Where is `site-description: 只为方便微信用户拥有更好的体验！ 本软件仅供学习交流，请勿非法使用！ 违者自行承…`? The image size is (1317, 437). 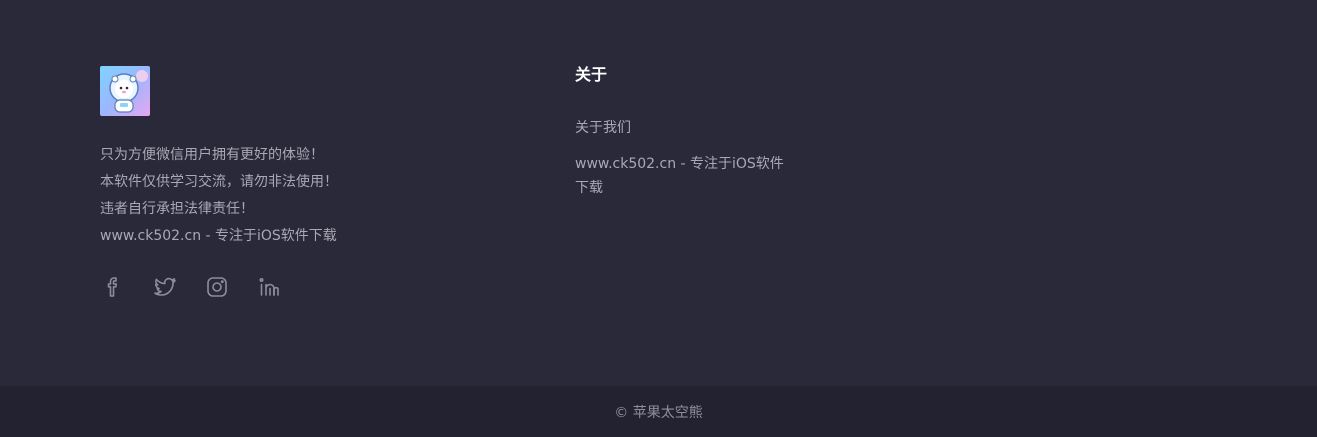
site-description: 只为方便微信用户拥有更好的体验！ 本软件仅供学习交流，请勿非法使用！ 违者自行承… is located at coordinates (300, 196).